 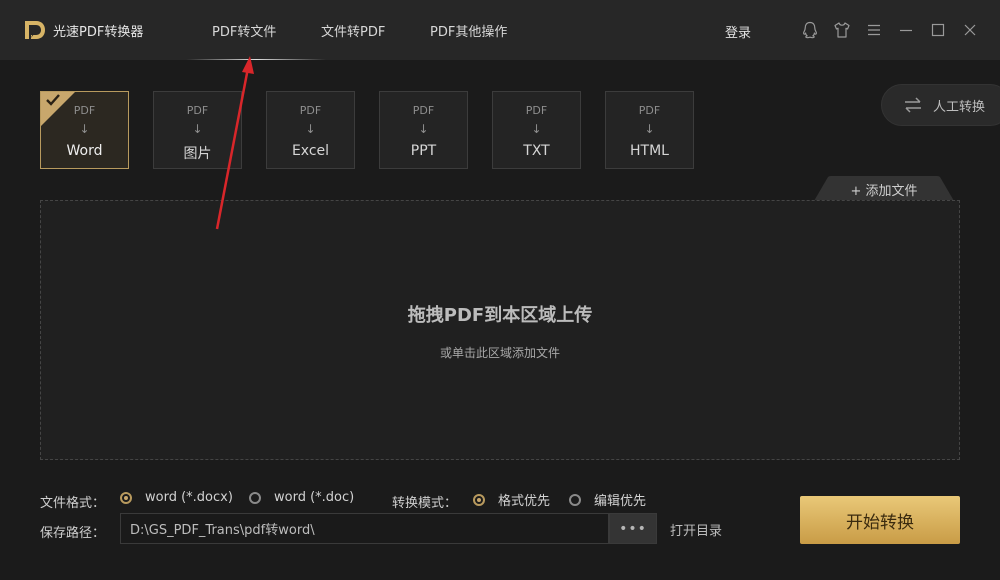 What do you see at coordinates (842, 30) in the screenshot?
I see `shirt-icon` at bounding box center [842, 30].